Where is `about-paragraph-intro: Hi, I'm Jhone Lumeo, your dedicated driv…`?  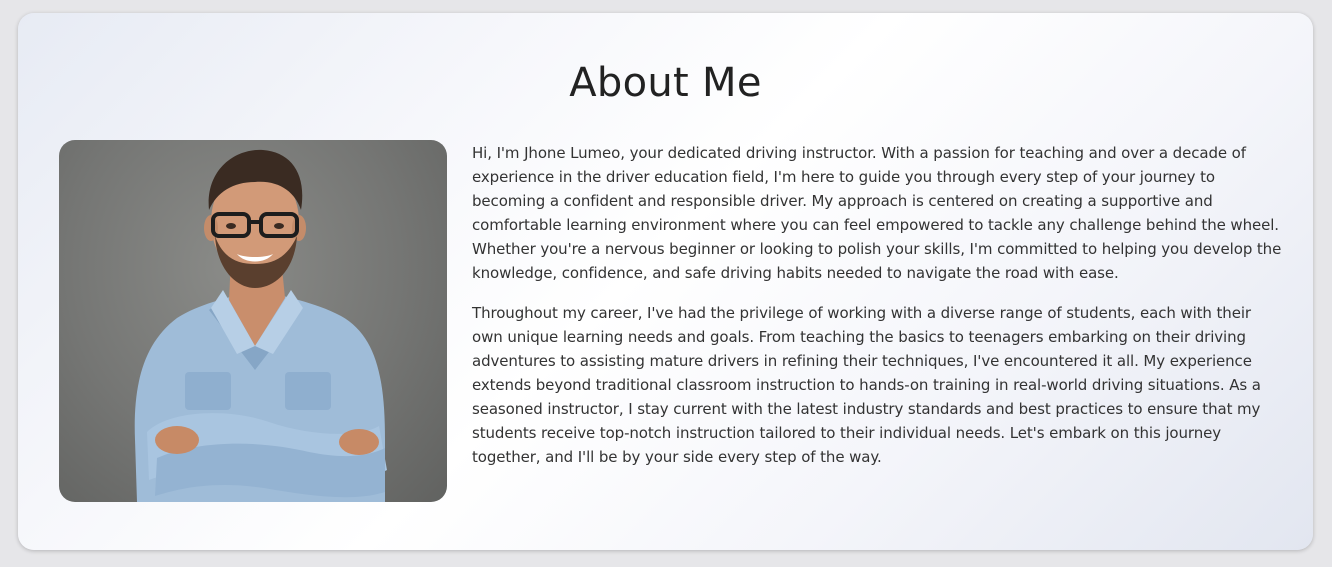 about-paragraph-intro: Hi, I'm Jhone Lumeo, your dedicated driv… is located at coordinates (877, 213).